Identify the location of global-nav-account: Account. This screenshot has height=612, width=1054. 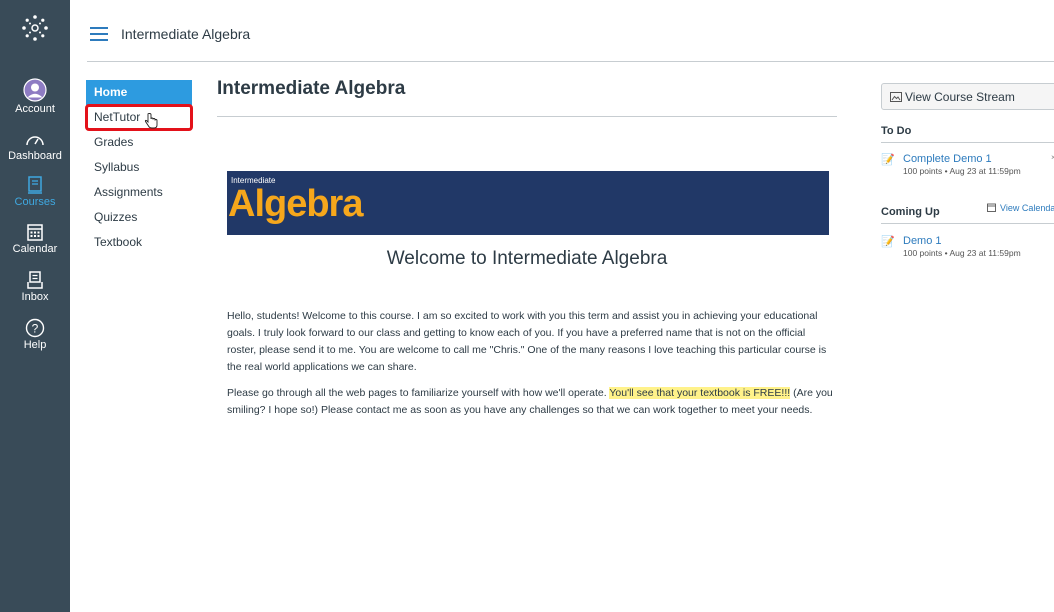
(35, 96).